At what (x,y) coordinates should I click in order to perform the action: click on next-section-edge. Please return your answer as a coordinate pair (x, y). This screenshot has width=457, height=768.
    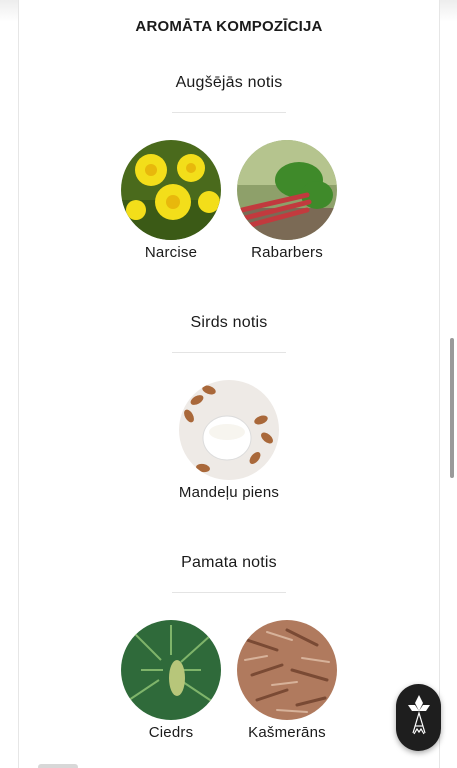
    Looking at the image, I should click on (58, 766).